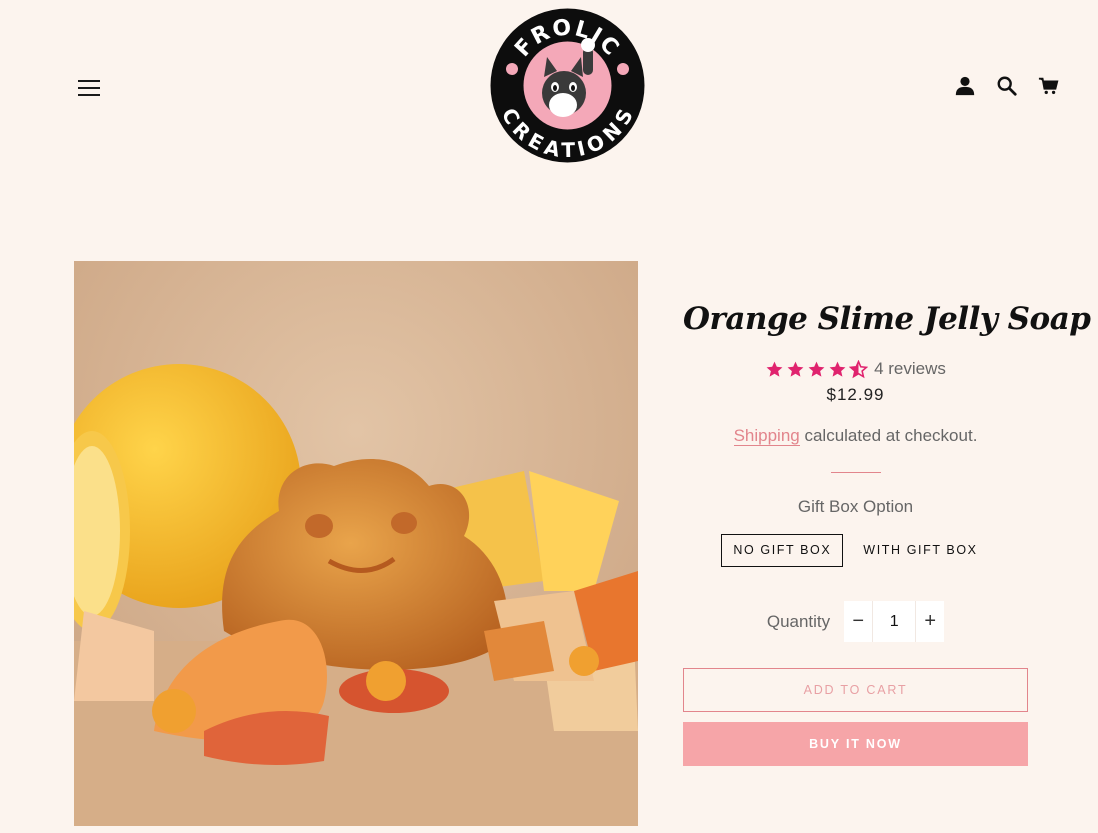 Image resolution: width=1098 pixels, height=833 pixels. I want to click on cart-icon, so click(1049, 86).